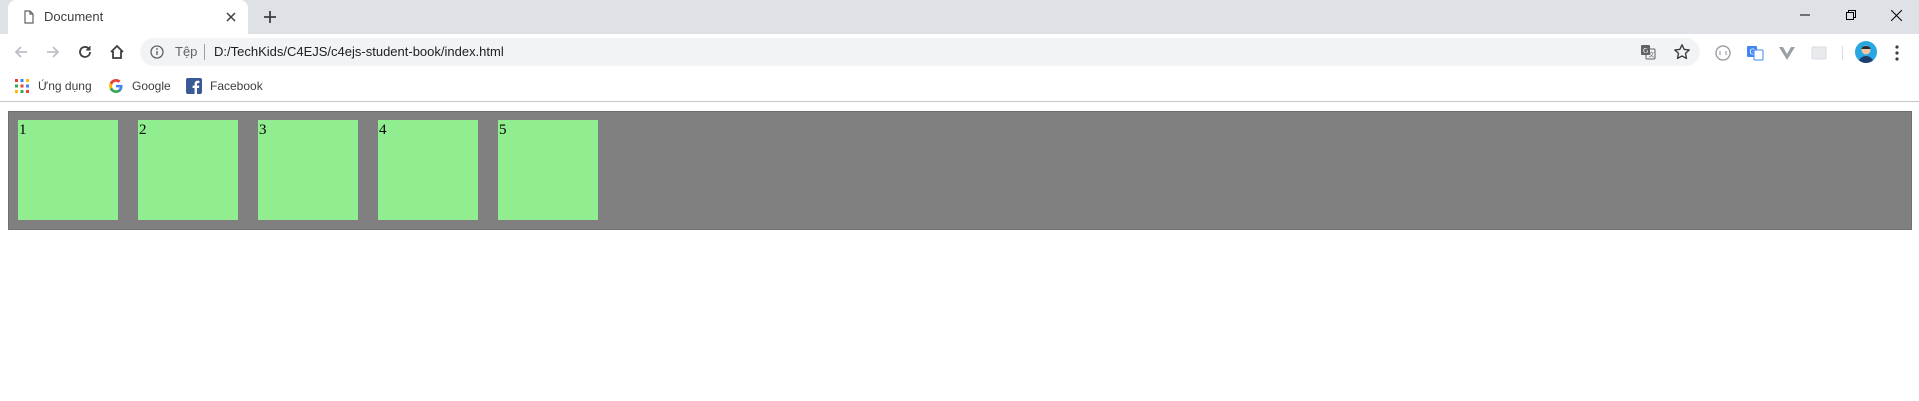 The width and height of the screenshot is (1919, 401). I want to click on bookmark-apps: Ứng dụng, so click(53, 86).